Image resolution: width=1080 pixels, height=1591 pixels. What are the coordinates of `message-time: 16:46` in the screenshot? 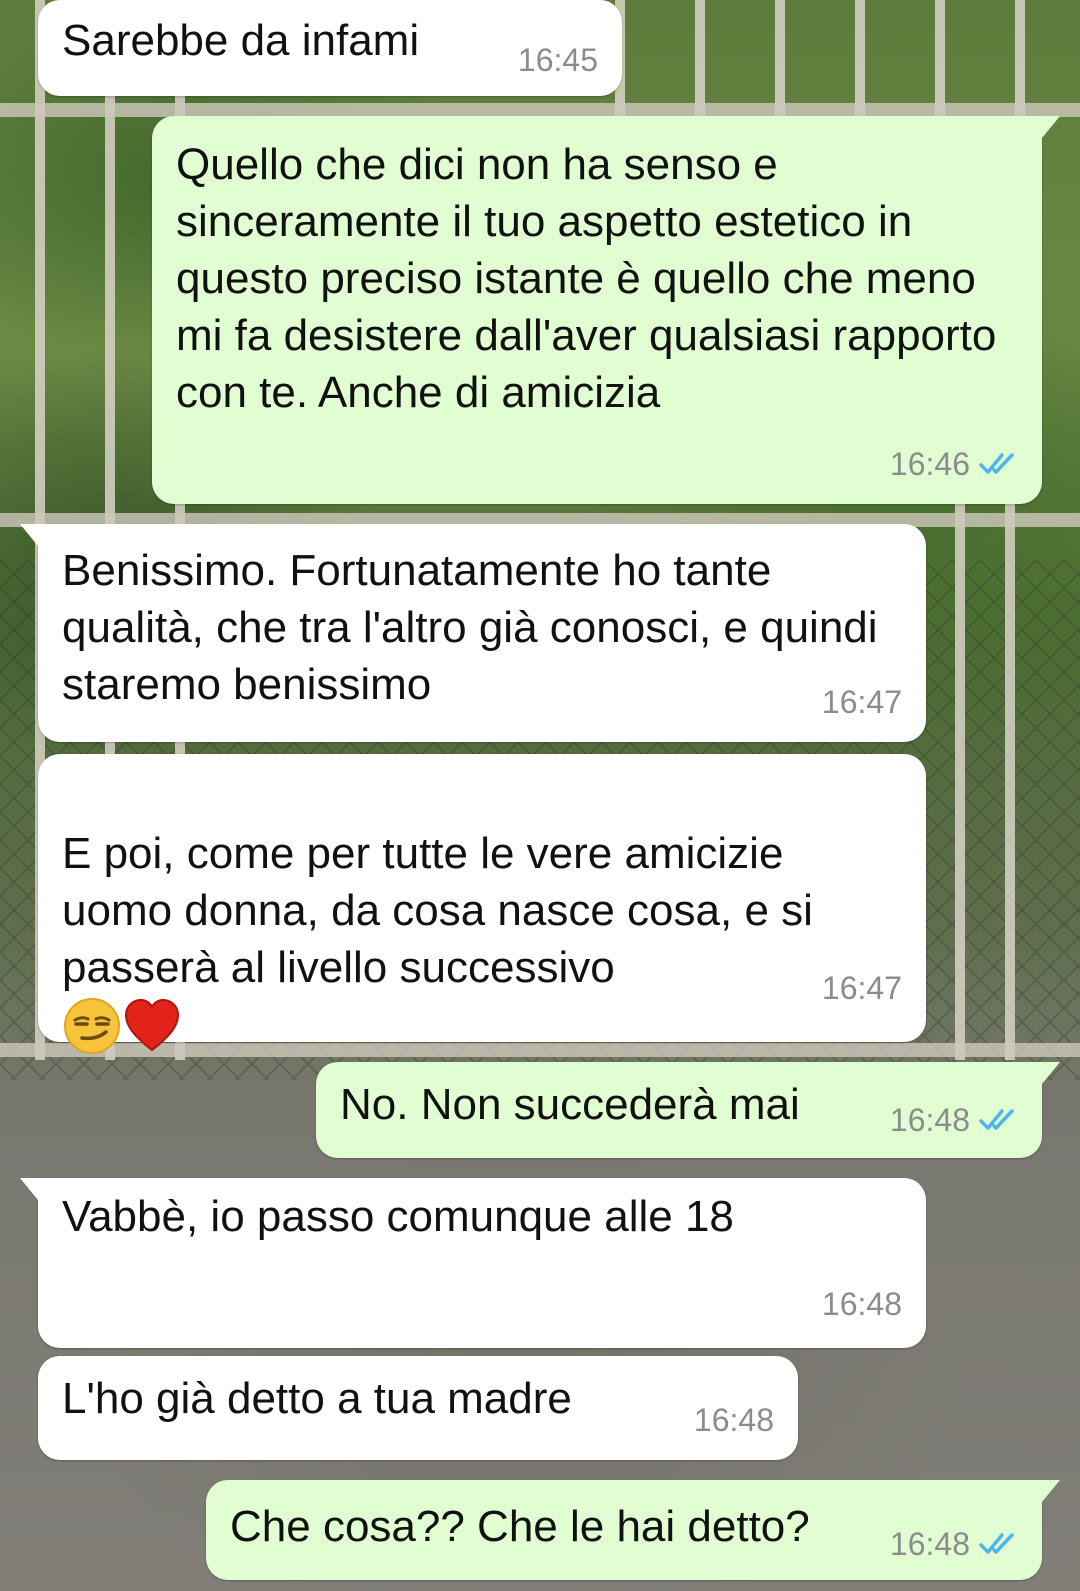 It's located at (929, 464).